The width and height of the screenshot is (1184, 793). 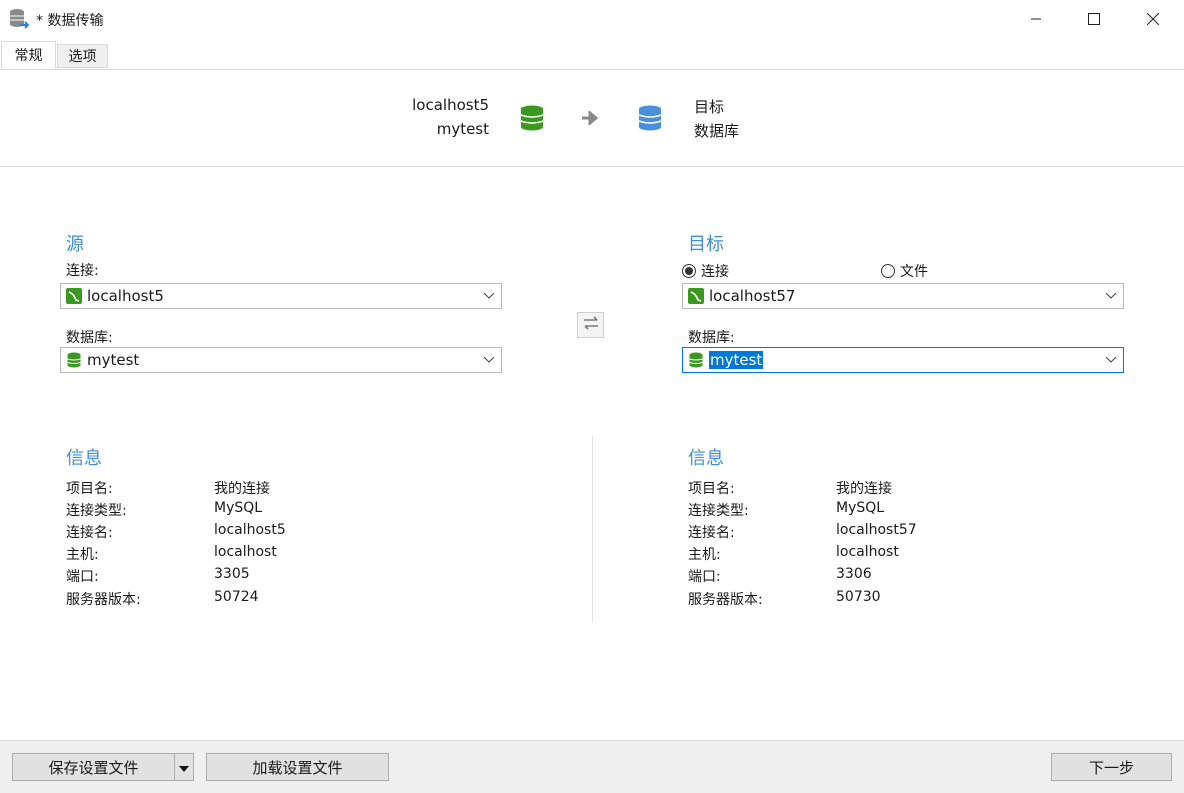 I want to click on save-profile-label: 保存设置文件, so click(x=93, y=767).